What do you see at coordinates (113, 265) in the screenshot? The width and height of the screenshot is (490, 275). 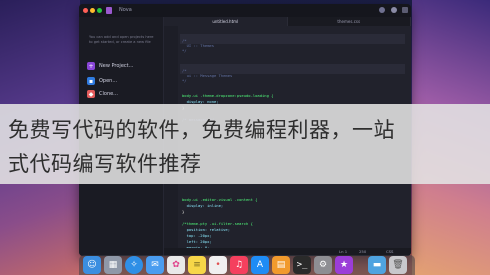 I see `launchpad-icon: ▦` at bounding box center [113, 265].